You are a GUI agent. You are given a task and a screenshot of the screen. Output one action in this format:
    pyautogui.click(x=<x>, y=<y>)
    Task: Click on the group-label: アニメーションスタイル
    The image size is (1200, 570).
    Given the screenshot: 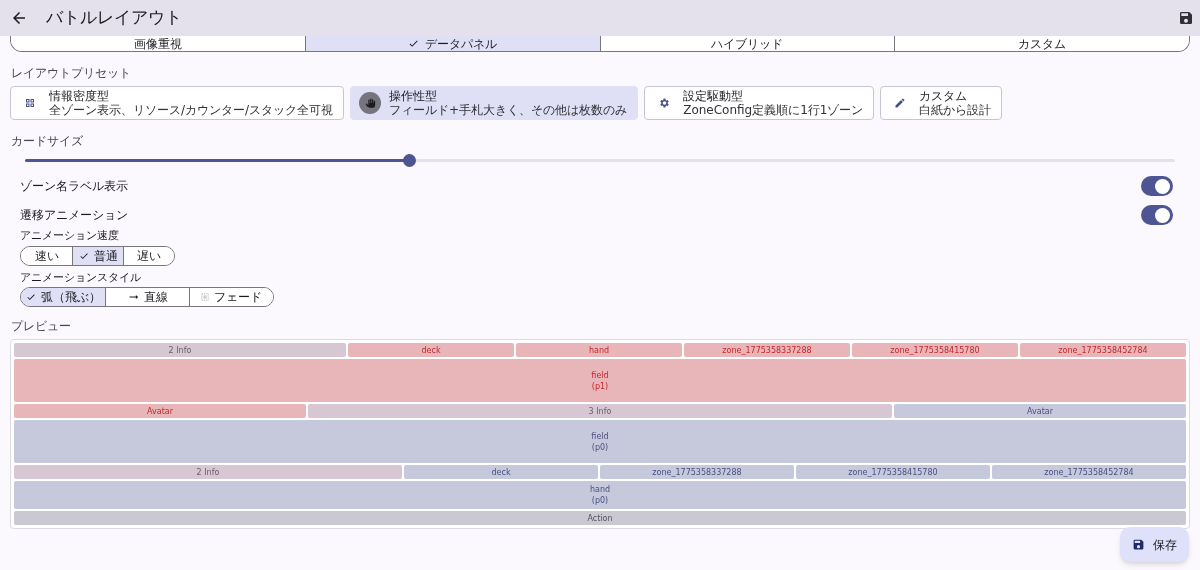 What is the action you would take?
    pyautogui.click(x=81, y=278)
    